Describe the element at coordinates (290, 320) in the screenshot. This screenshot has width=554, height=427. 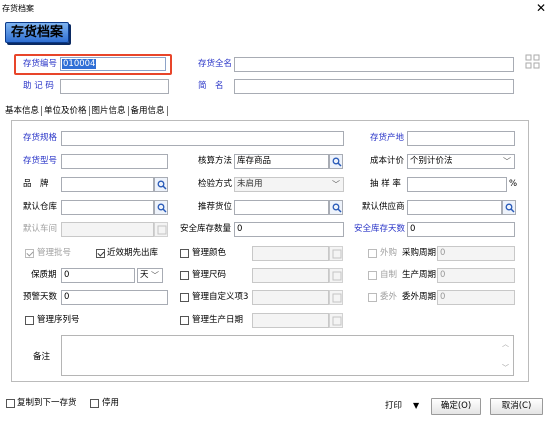
I see `production-date-input` at that location.